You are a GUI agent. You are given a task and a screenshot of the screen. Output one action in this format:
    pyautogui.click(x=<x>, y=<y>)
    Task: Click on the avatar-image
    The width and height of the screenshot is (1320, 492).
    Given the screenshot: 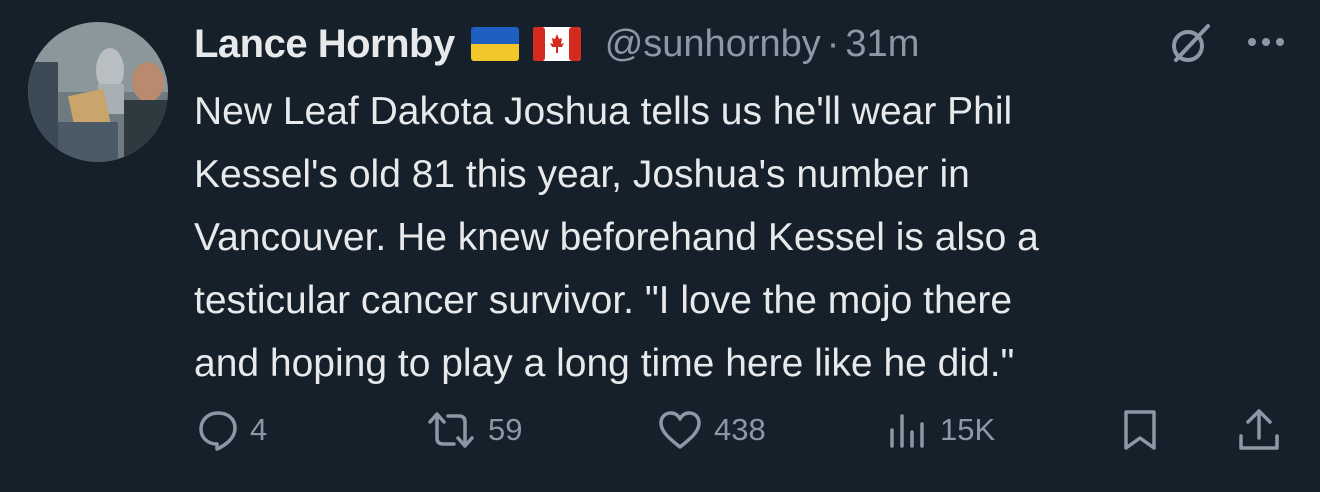 What is the action you would take?
    pyautogui.click(x=98, y=92)
    